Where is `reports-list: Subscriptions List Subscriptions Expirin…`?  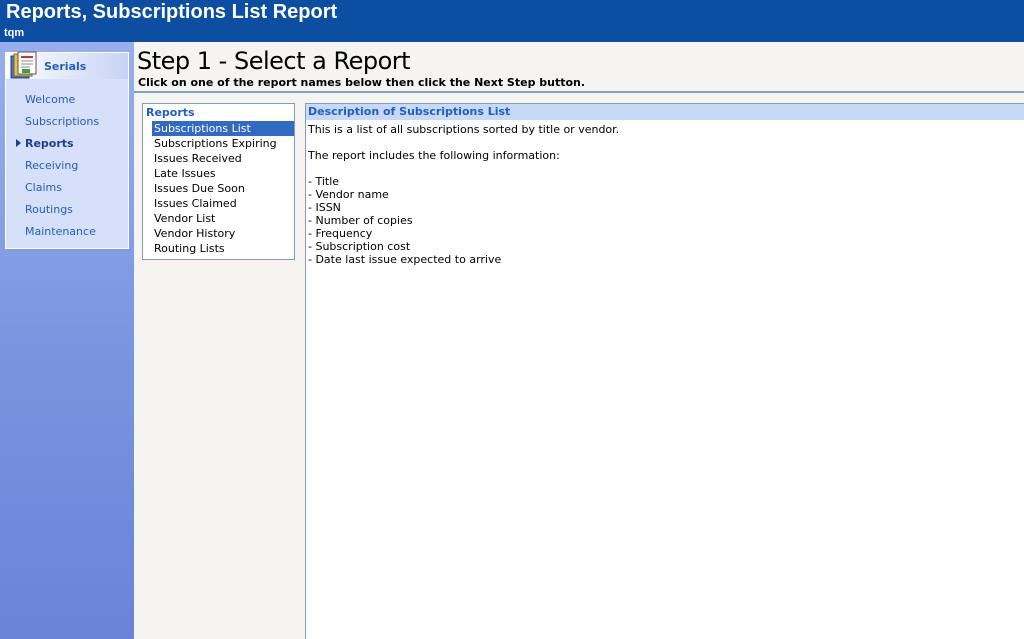 reports-list: Subscriptions List Subscriptions Expirin… is located at coordinates (223, 188).